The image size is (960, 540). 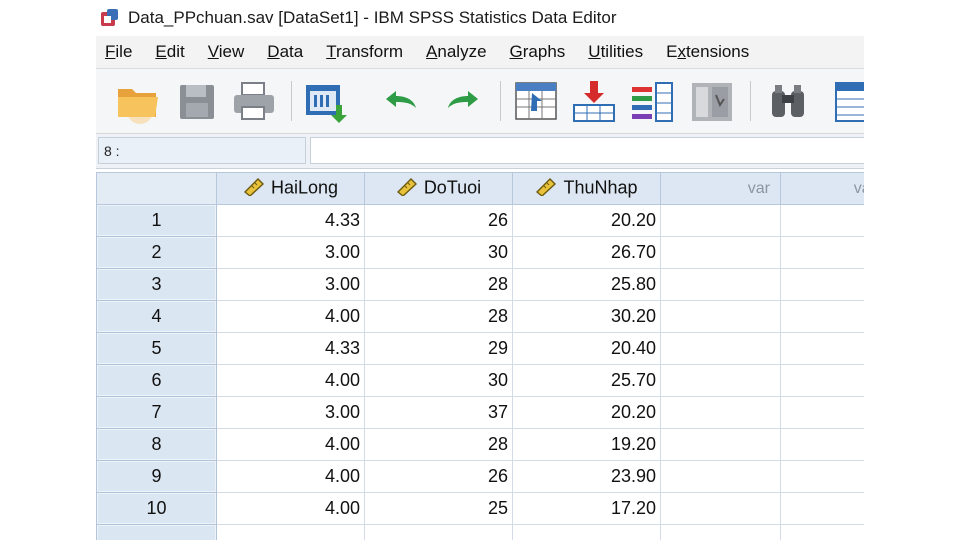 I want to click on menu-utilities: Utilities, so click(x=615, y=52).